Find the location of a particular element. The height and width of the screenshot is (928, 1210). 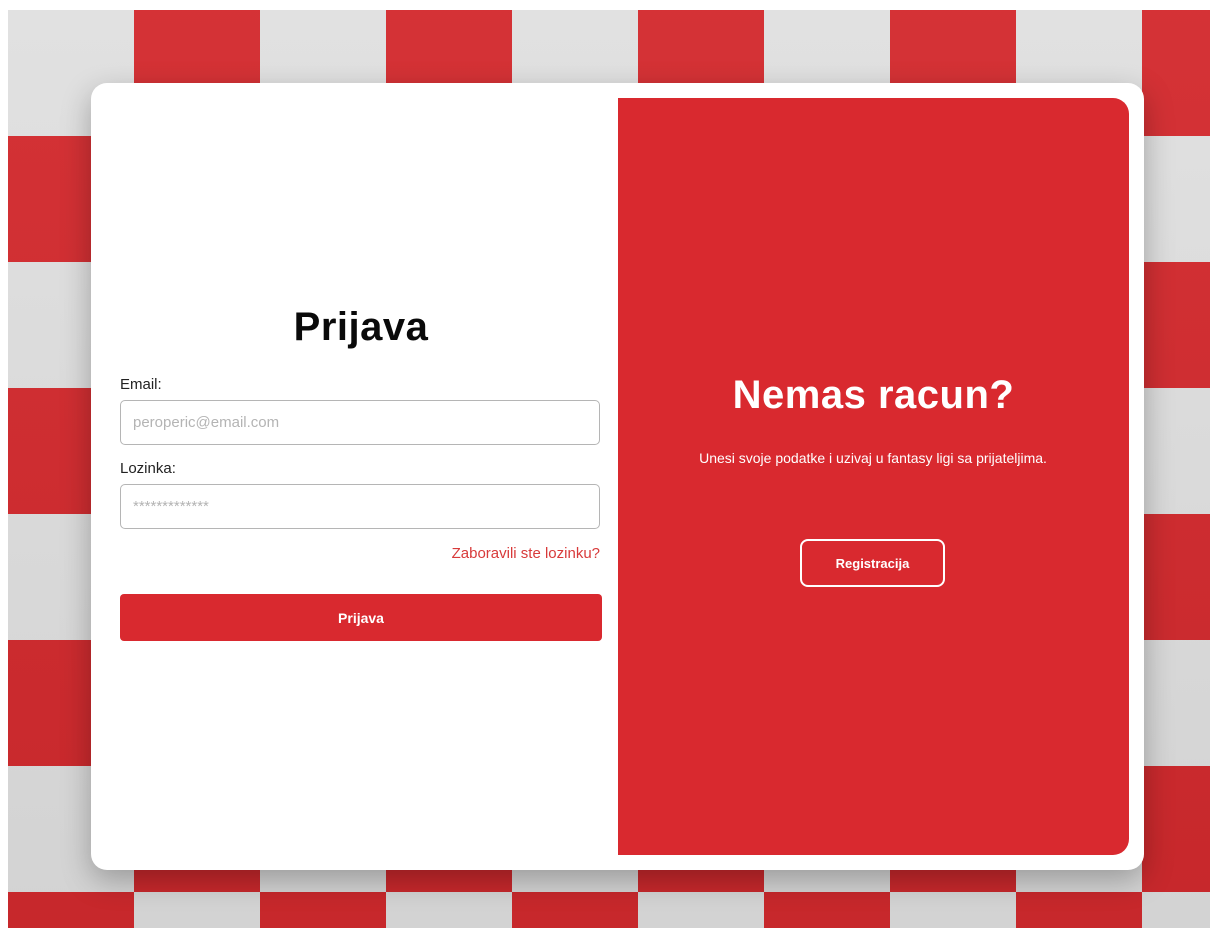

login-title: Prijava is located at coordinates (361, 327).